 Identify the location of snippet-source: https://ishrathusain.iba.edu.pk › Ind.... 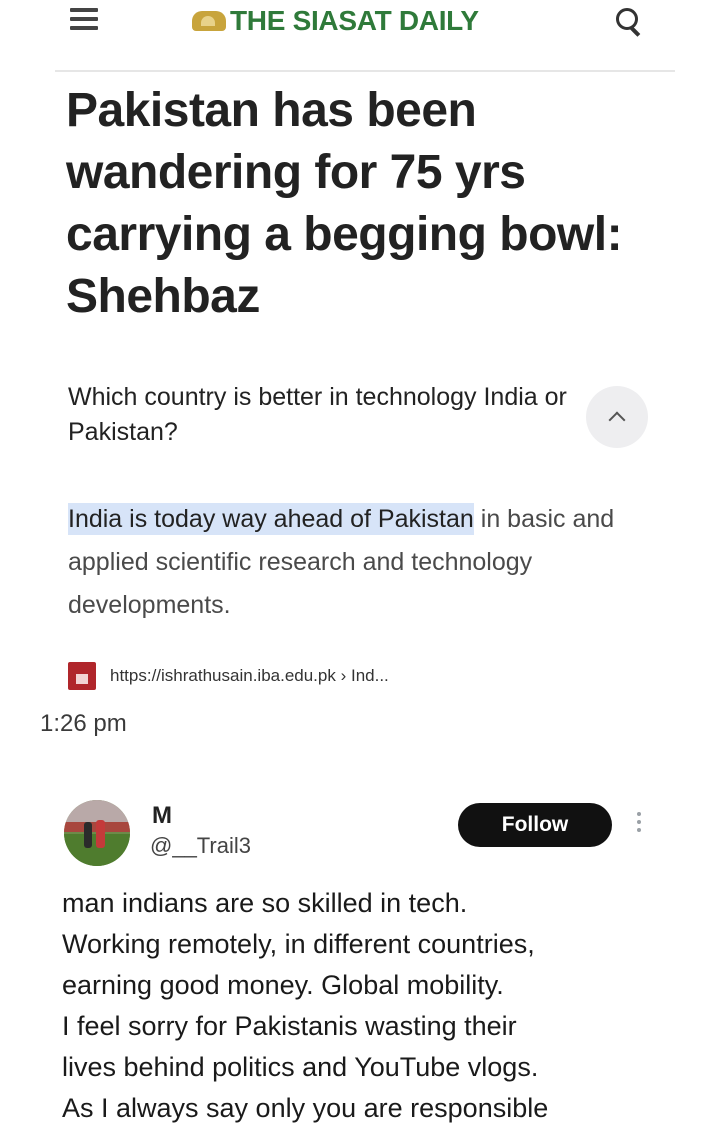
(228, 676).